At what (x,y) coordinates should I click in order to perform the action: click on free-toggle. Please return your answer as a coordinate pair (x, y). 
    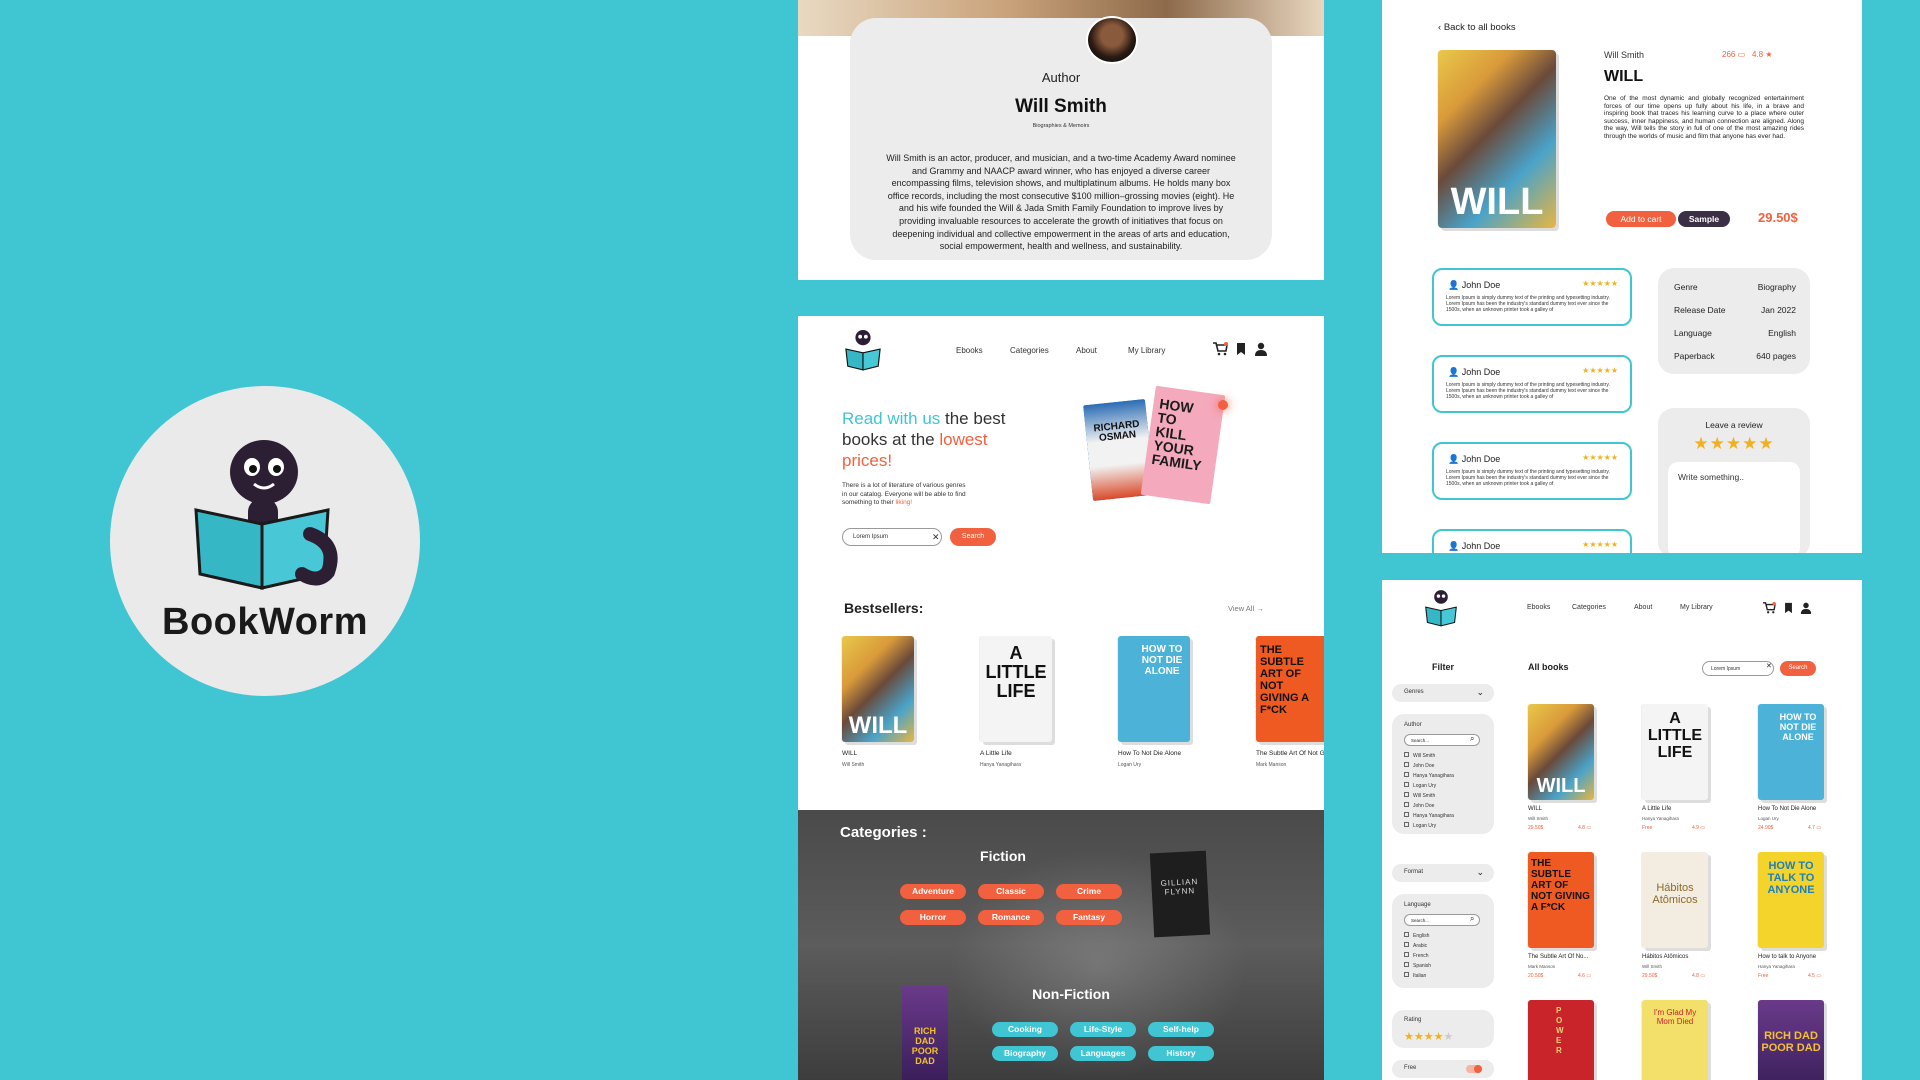
    Looking at the image, I should click on (1474, 1069).